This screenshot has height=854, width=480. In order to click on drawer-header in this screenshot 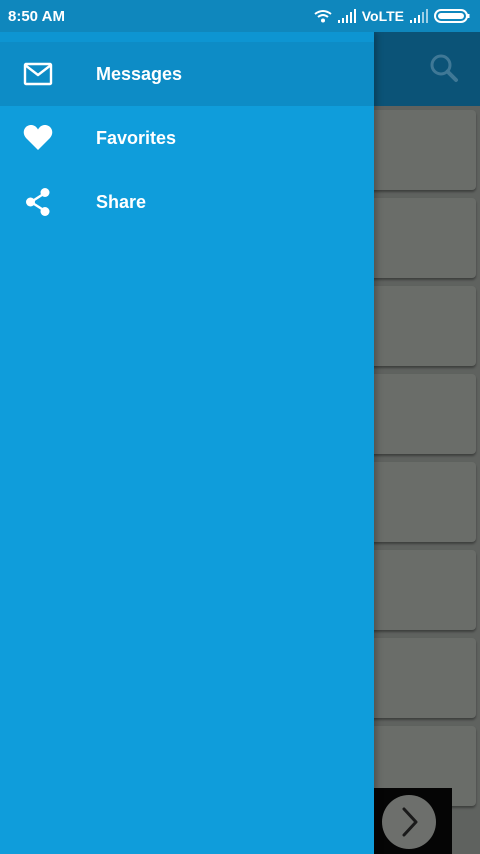, I will do `click(187, 37)`.